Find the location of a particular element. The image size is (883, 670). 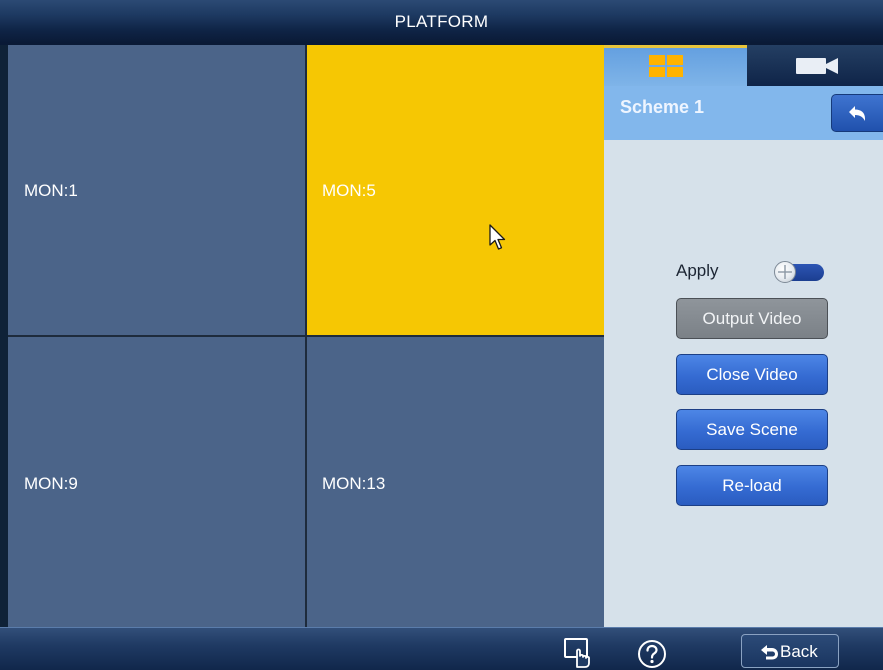

apply-toggle is located at coordinates (800, 272).